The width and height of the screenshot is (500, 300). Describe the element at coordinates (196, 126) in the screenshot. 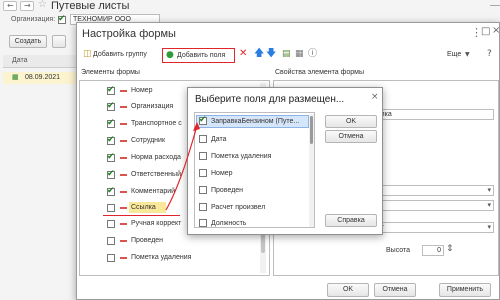

I see `annotation-arrow-head` at that location.